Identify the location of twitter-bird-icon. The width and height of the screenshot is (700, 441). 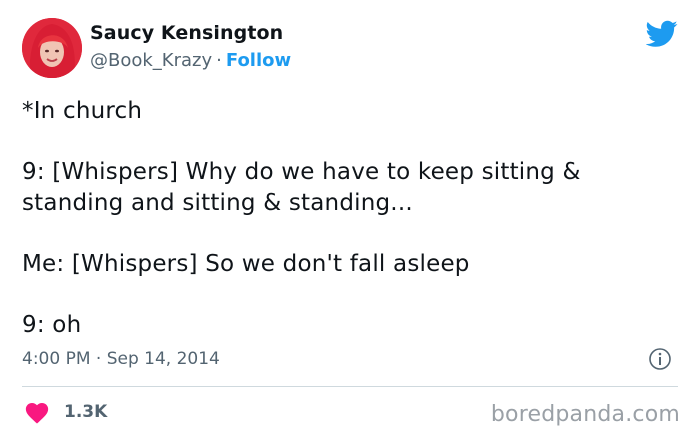
(662, 34).